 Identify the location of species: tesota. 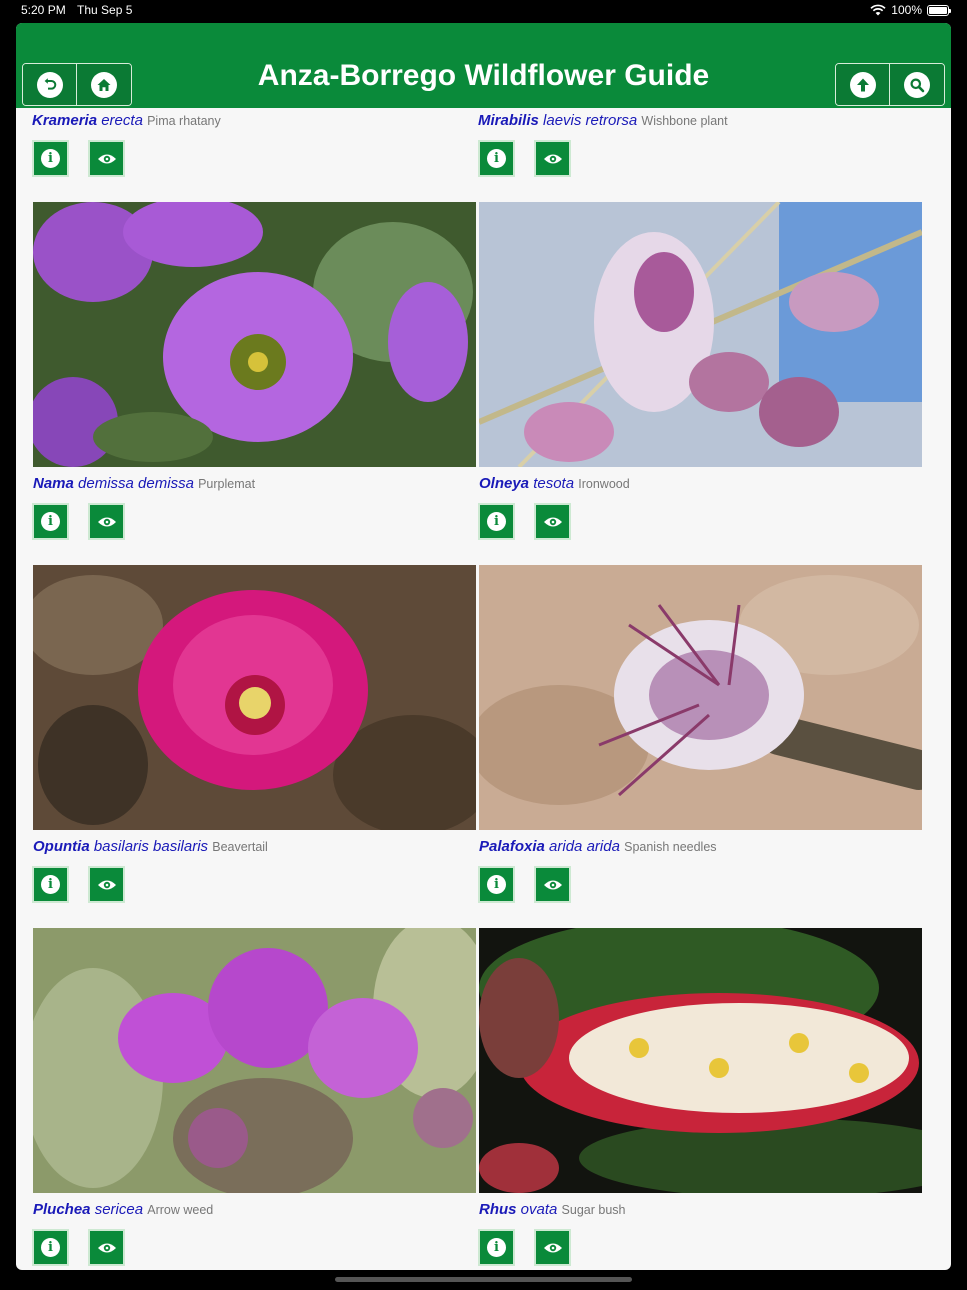
(554, 483).